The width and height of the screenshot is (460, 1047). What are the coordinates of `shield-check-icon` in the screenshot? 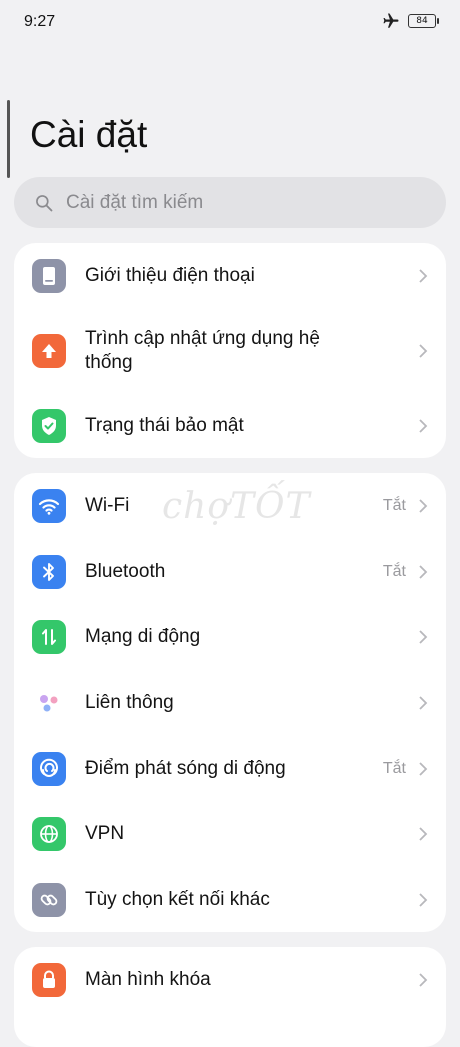 It's located at (49, 426).